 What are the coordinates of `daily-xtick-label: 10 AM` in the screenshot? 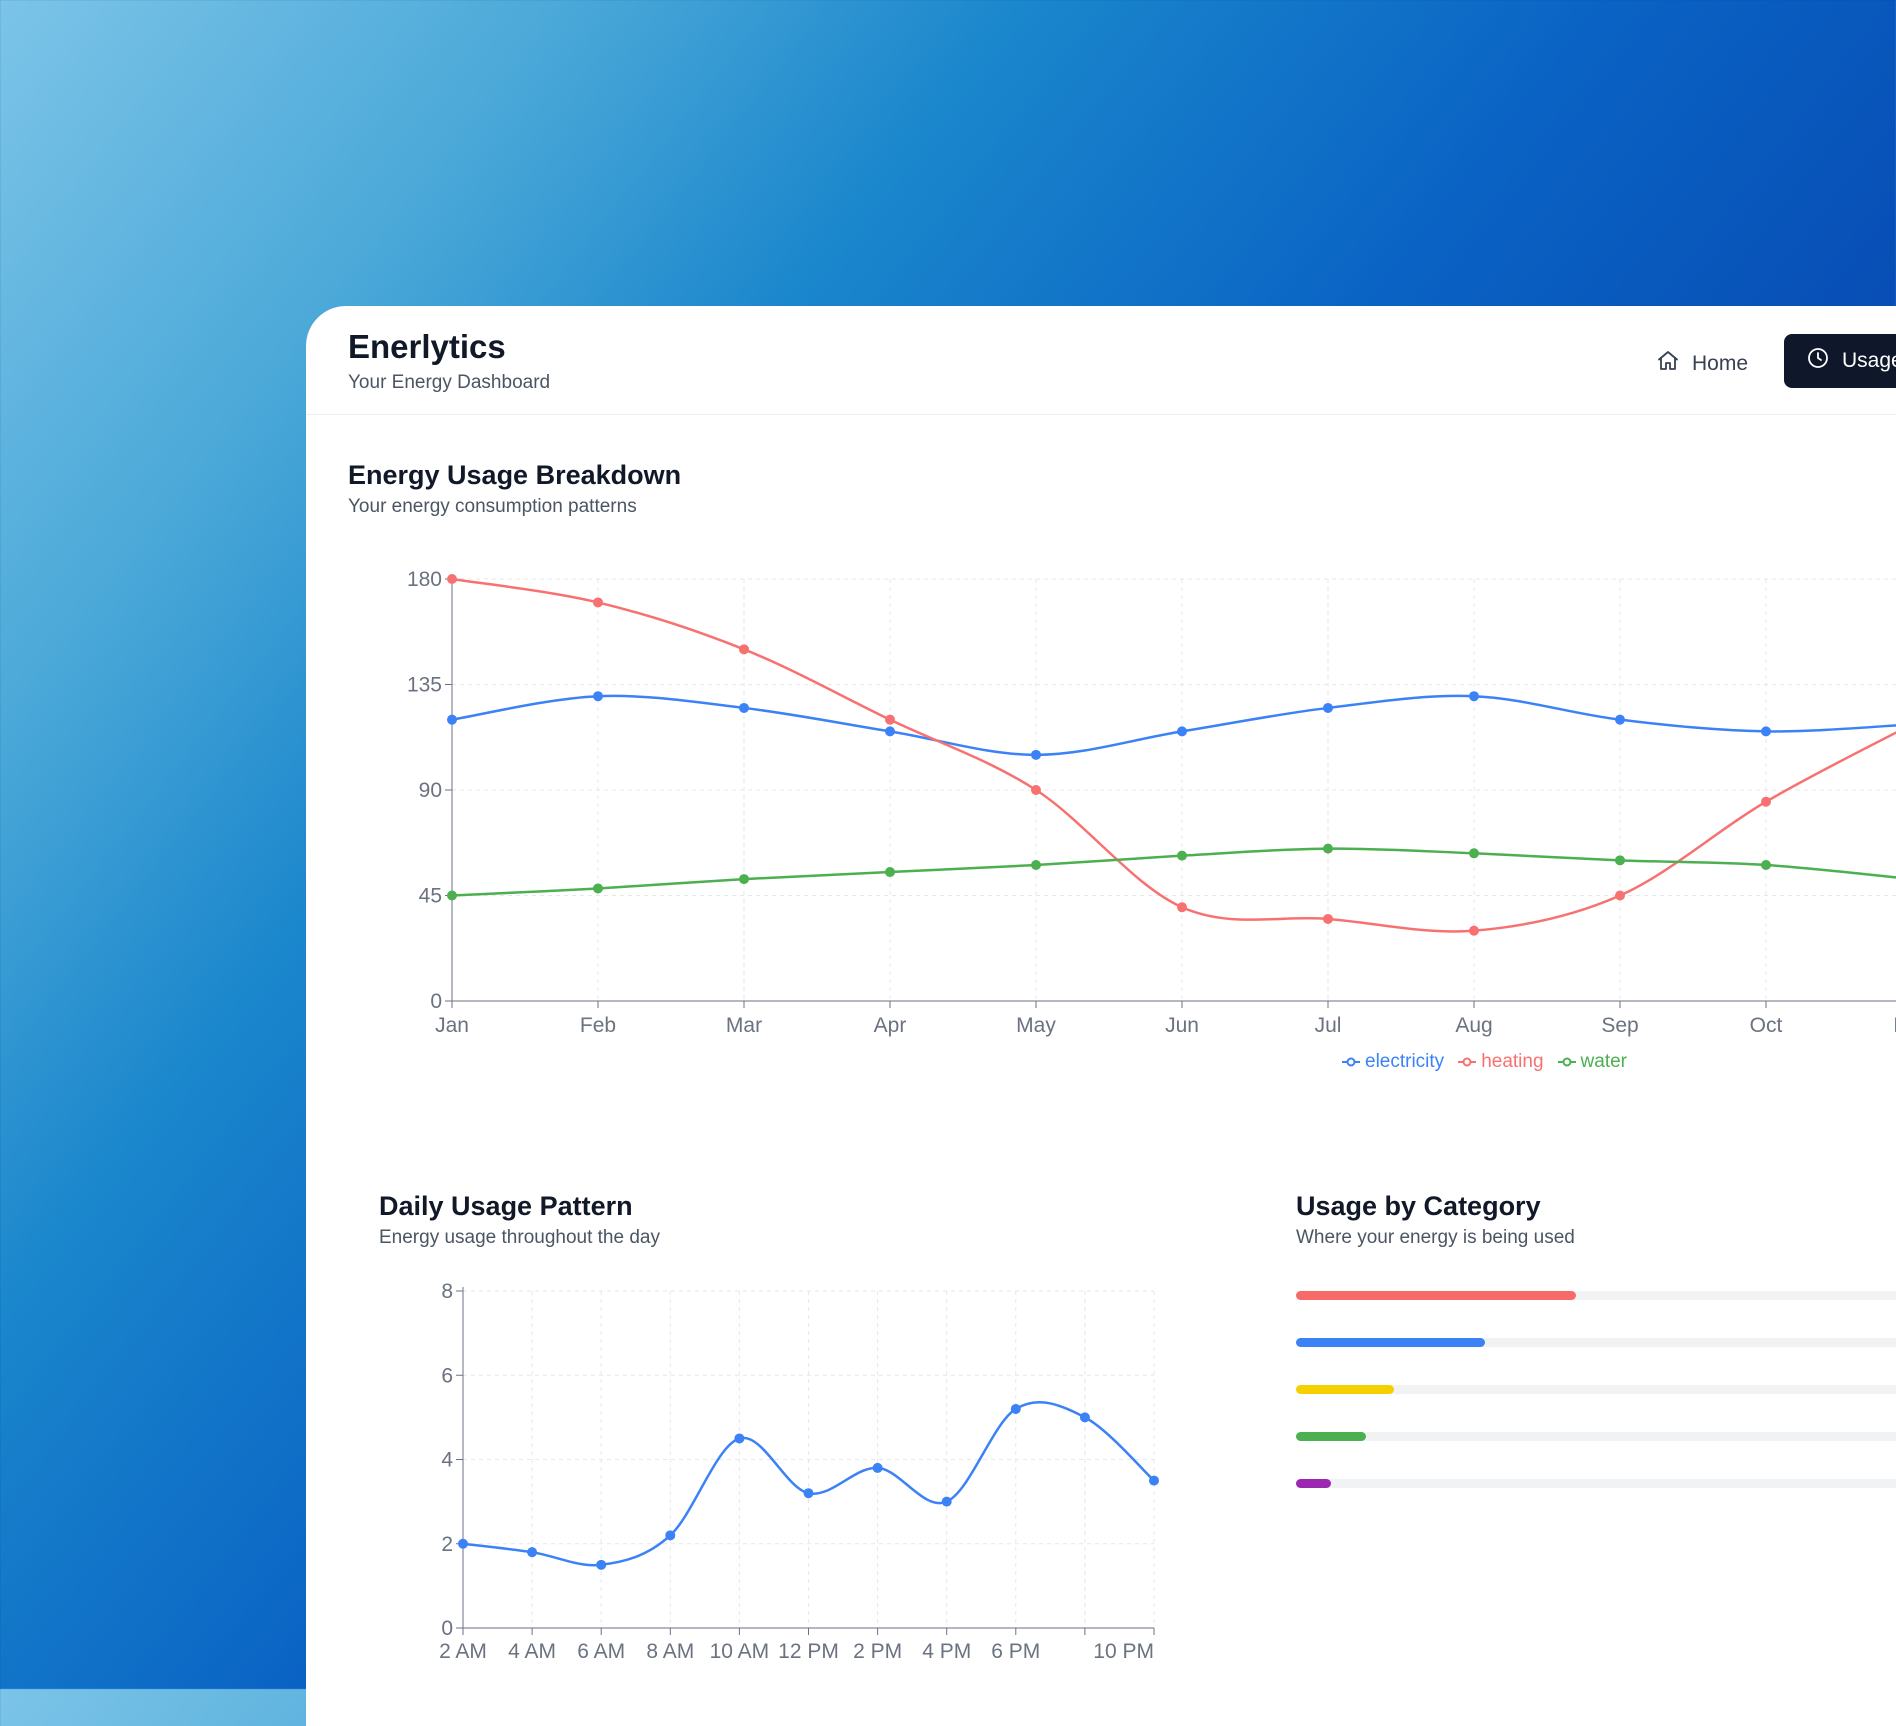 It's located at (740, 1651).